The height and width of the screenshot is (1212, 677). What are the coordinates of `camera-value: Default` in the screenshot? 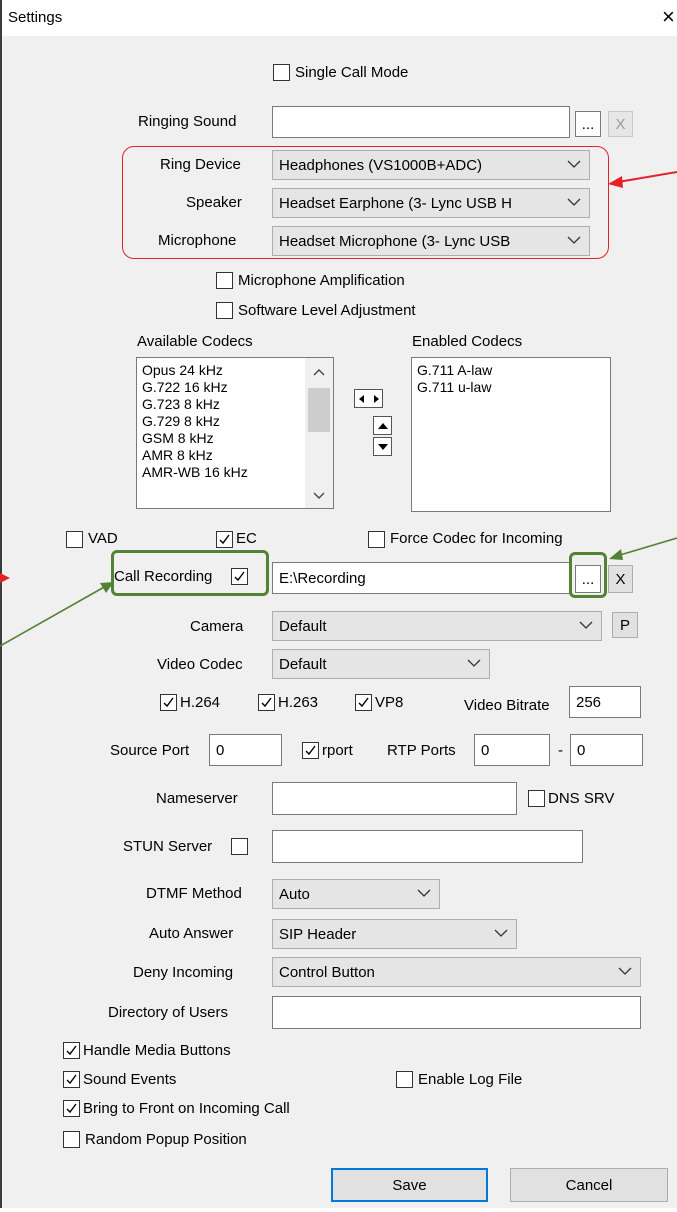 It's located at (303, 626).